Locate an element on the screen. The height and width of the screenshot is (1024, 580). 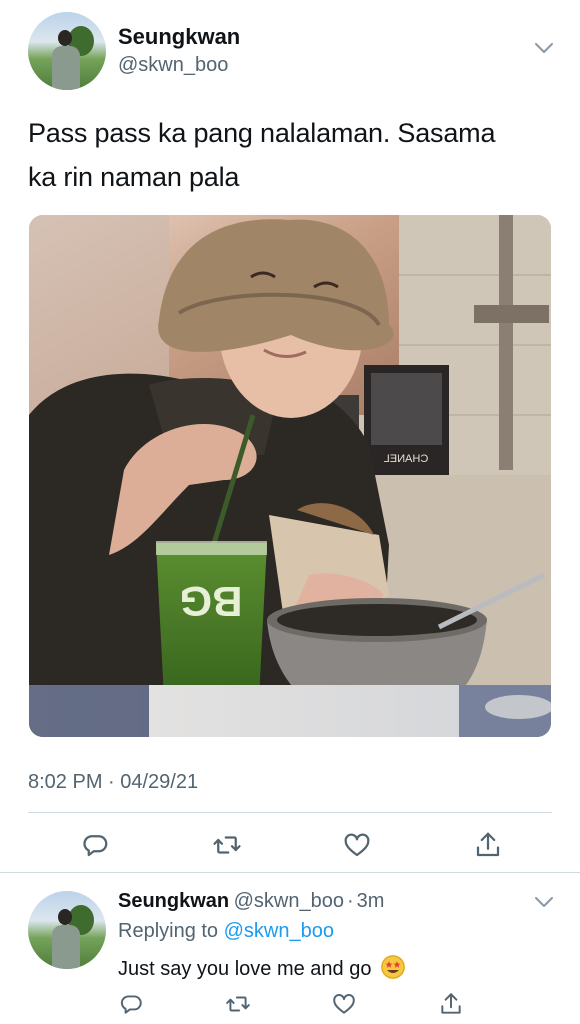
replying-to: Replying to @skwn_boo is located at coordinates (226, 931).